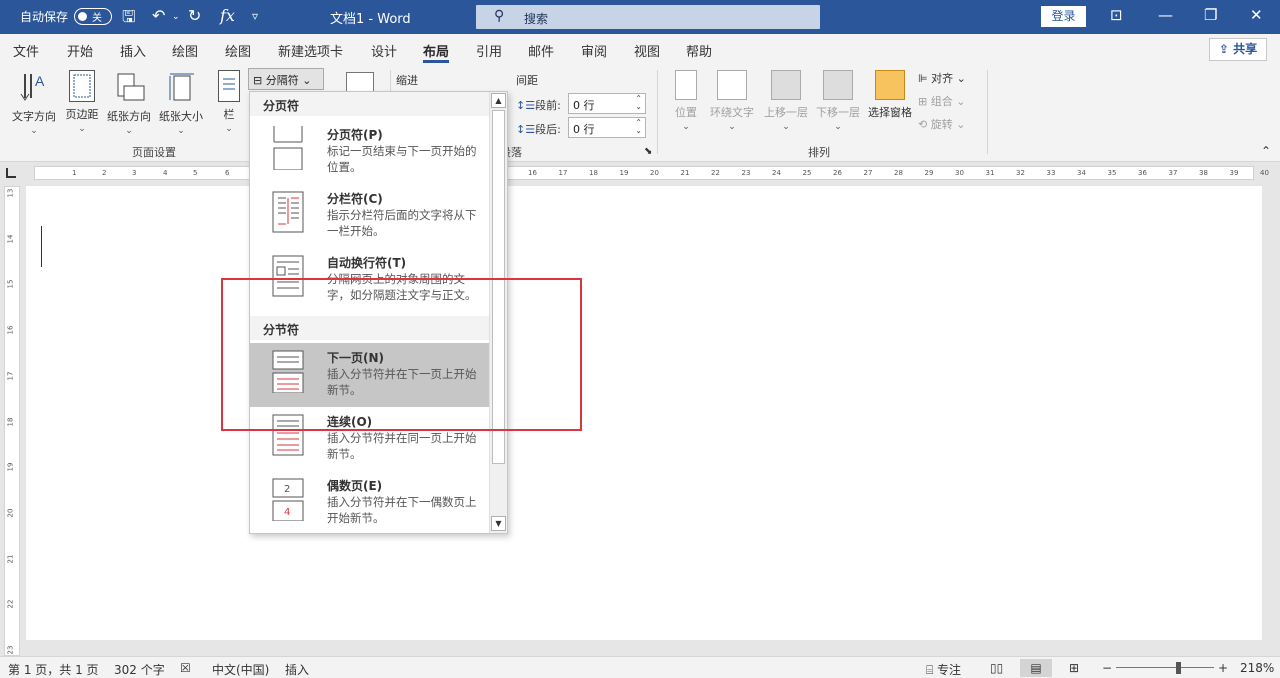 Image resolution: width=1280 pixels, height=678 pixels. What do you see at coordinates (594, 50) in the screenshot?
I see `tab-review: 审阅` at bounding box center [594, 50].